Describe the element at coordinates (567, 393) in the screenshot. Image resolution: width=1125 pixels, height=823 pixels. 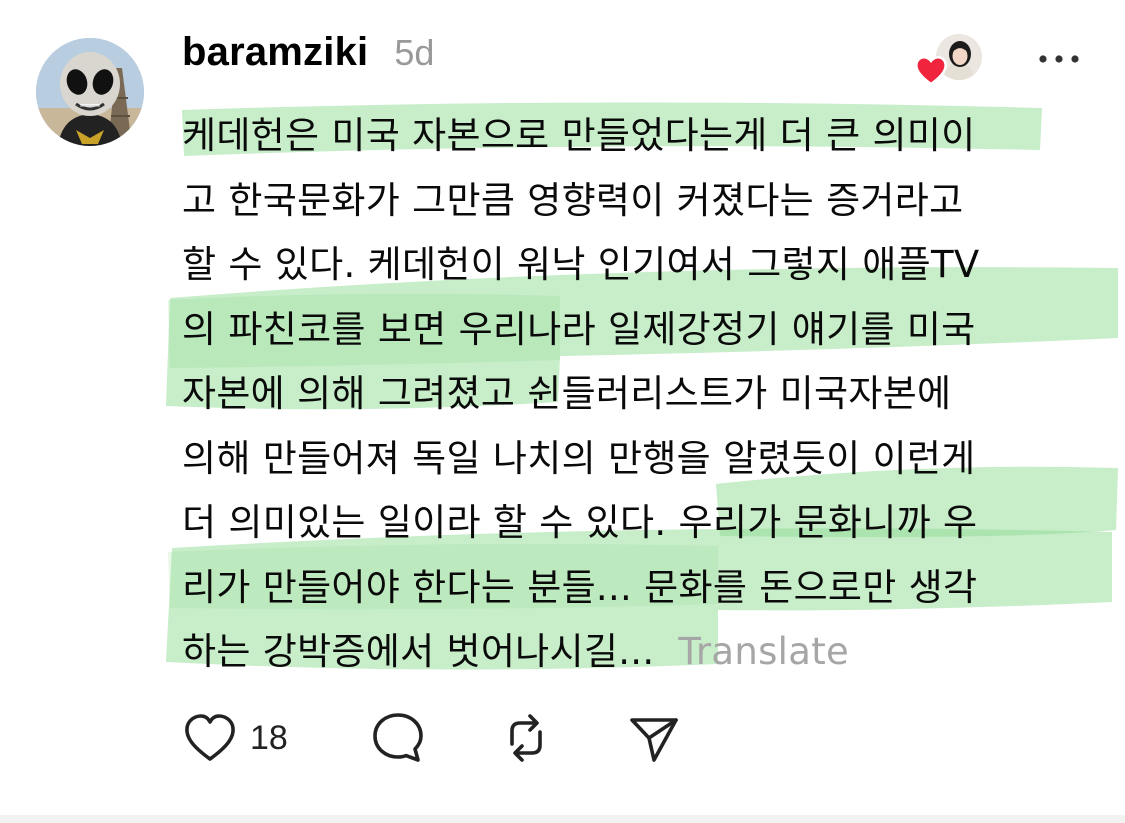
I see `post-text-line: 자본에 의해 그려졌고 쉰들러리스트가 미국자본에` at that location.